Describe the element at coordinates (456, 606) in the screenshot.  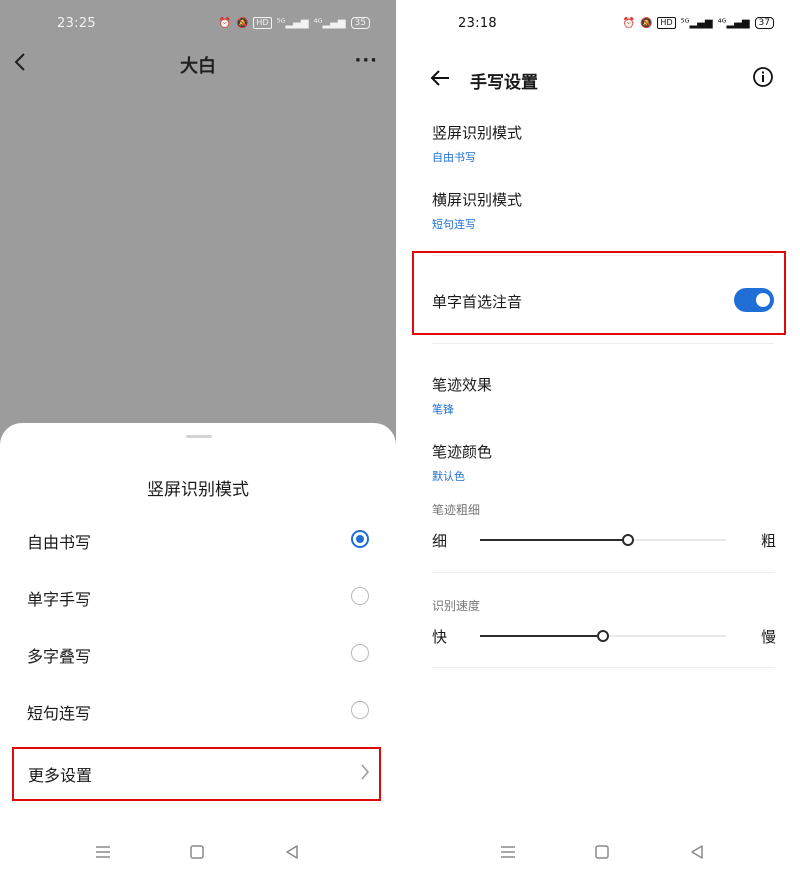
I see `slider-caption: 识别速度` at that location.